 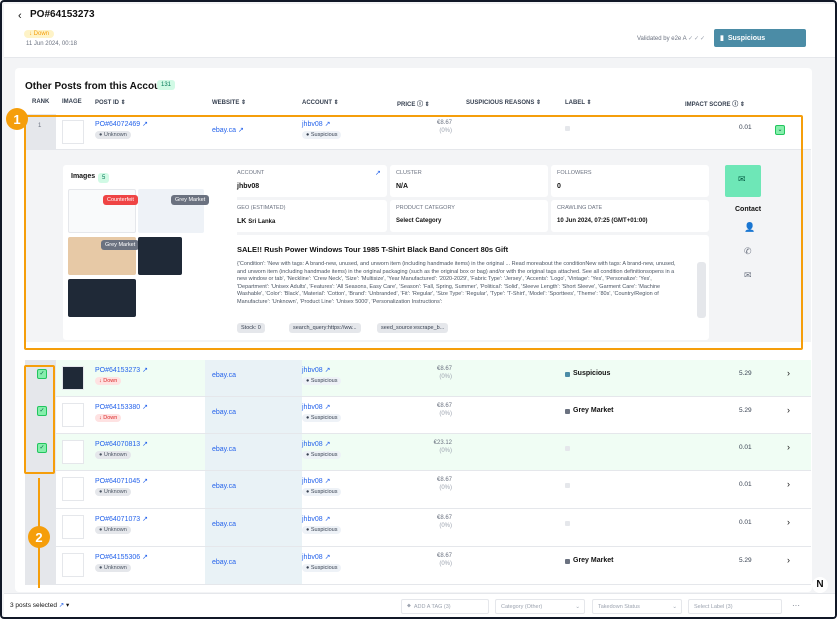 I want to click on notion-icon: N, so click(x=820, y=585).